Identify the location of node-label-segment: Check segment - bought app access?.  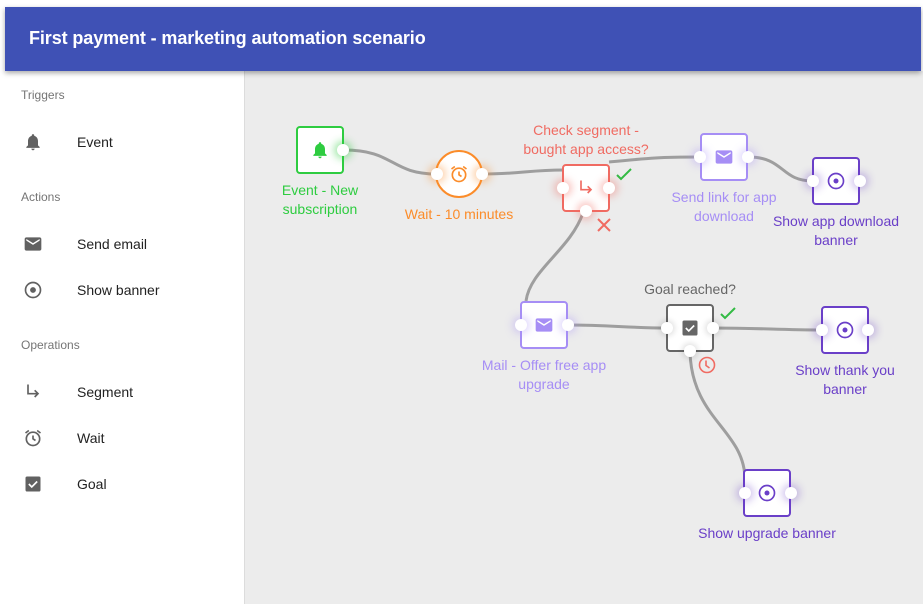
(586, 140).